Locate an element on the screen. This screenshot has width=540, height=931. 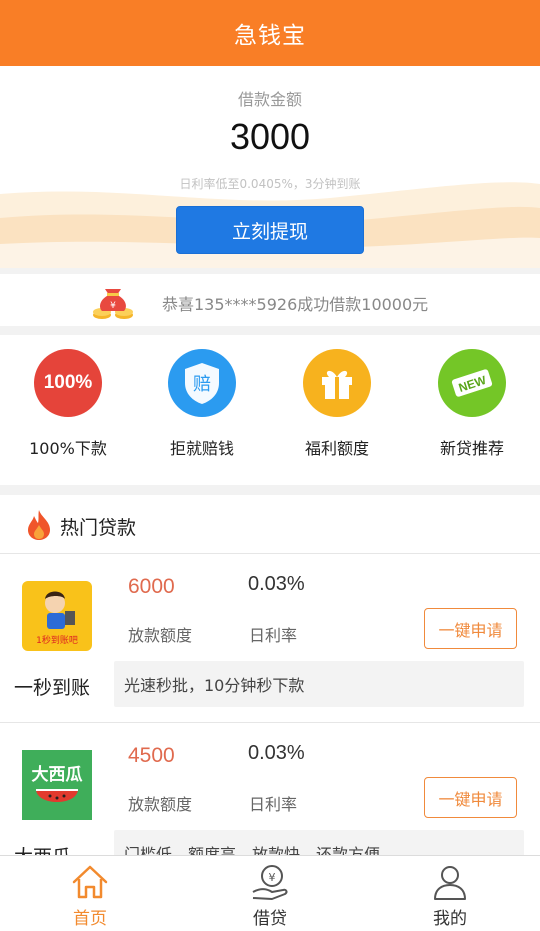
home-icon is located at coordinates (90, 882).